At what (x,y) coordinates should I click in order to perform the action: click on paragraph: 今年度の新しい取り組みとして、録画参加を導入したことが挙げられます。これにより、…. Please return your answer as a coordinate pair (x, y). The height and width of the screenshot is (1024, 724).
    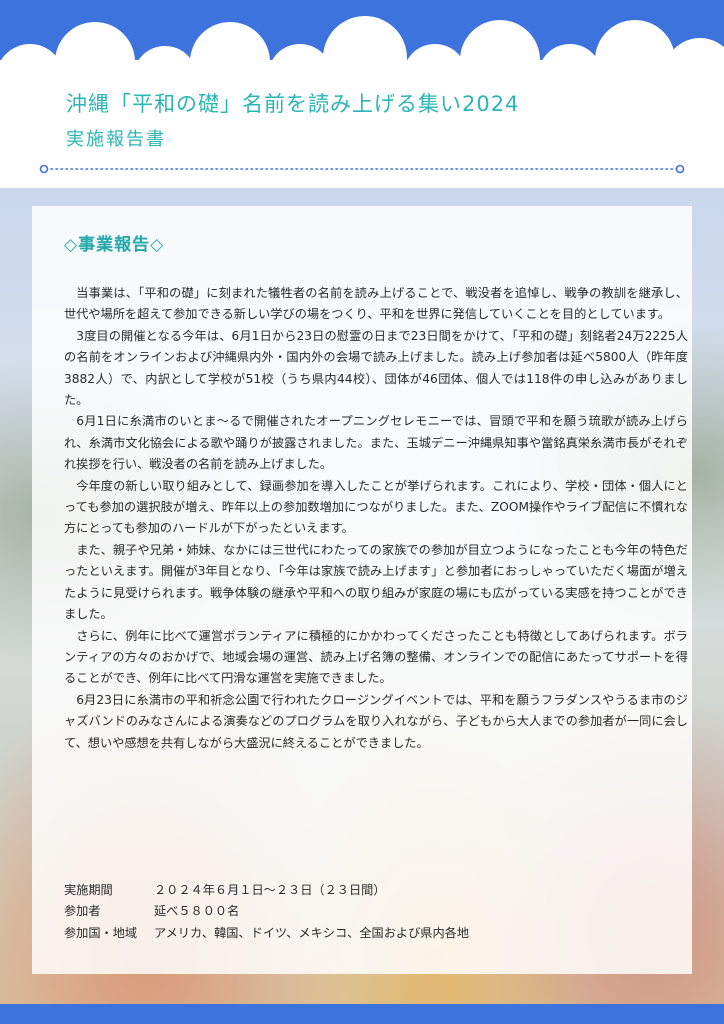
    Looking at the image, I should click on (376, 507).